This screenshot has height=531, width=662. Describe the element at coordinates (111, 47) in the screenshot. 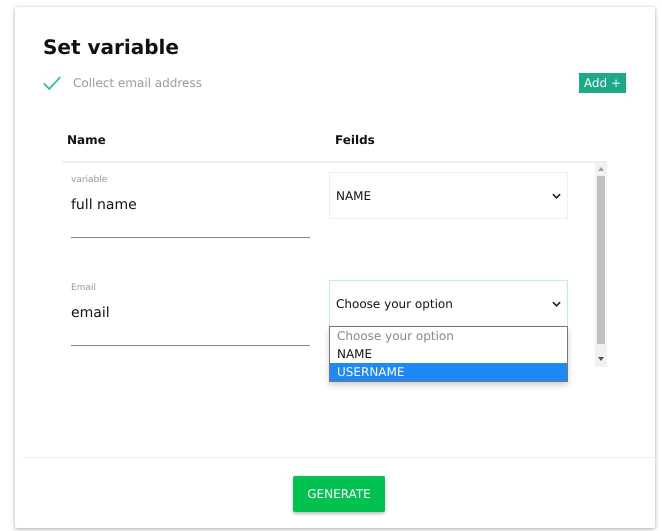

I see `dialog-title: Set variable` at that location.